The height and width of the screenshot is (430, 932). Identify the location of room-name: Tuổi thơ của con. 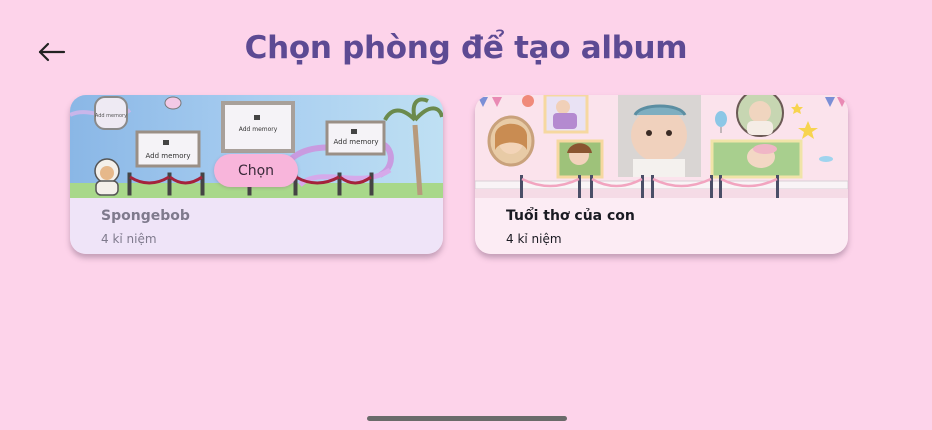
(570, 216).